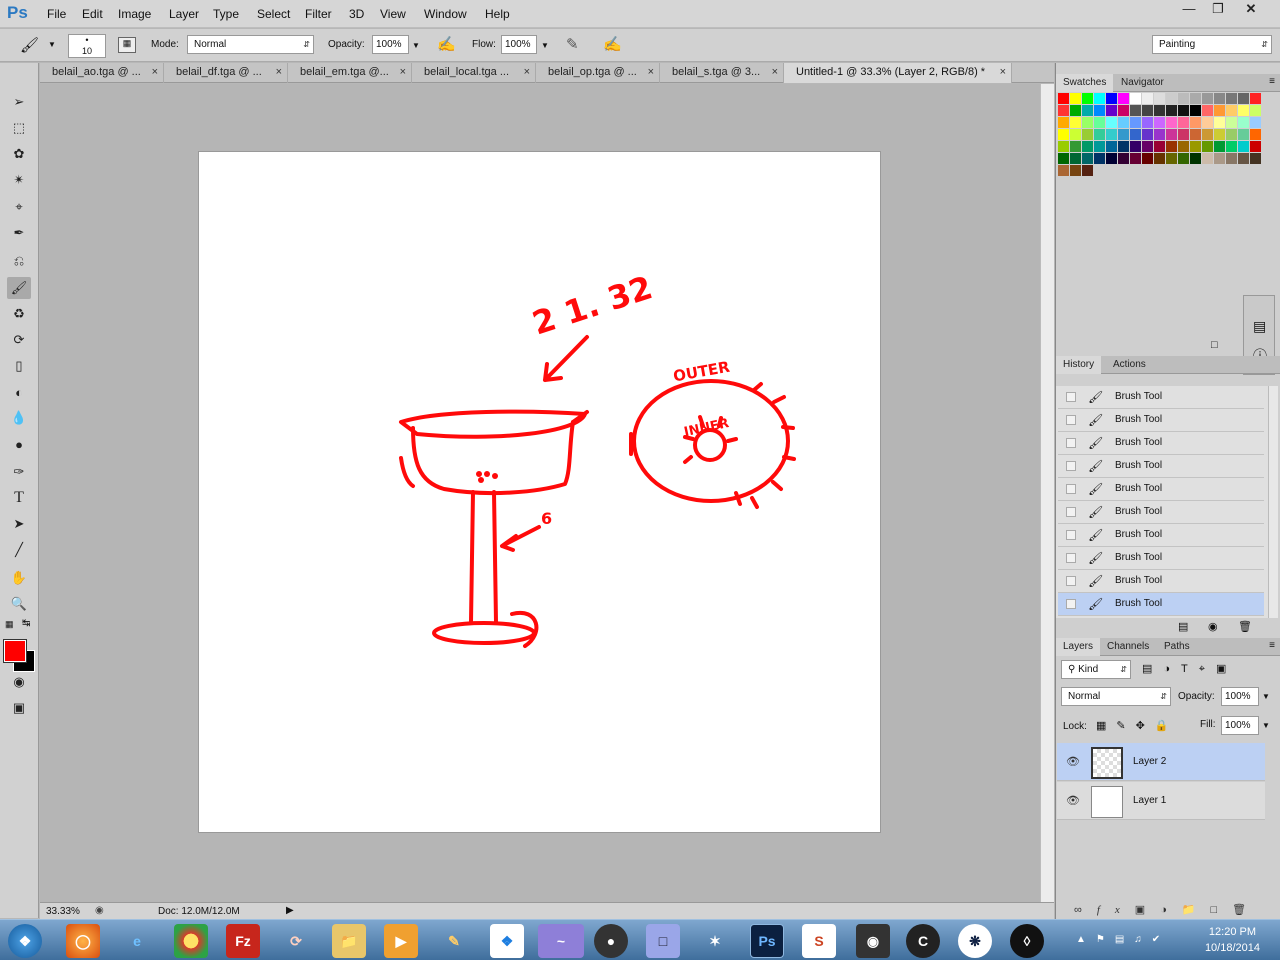 This screenshot has width=1280, height=960. I want to click on layer-filter-select: ⚲ Kind ⇵, so click(1096, 669).